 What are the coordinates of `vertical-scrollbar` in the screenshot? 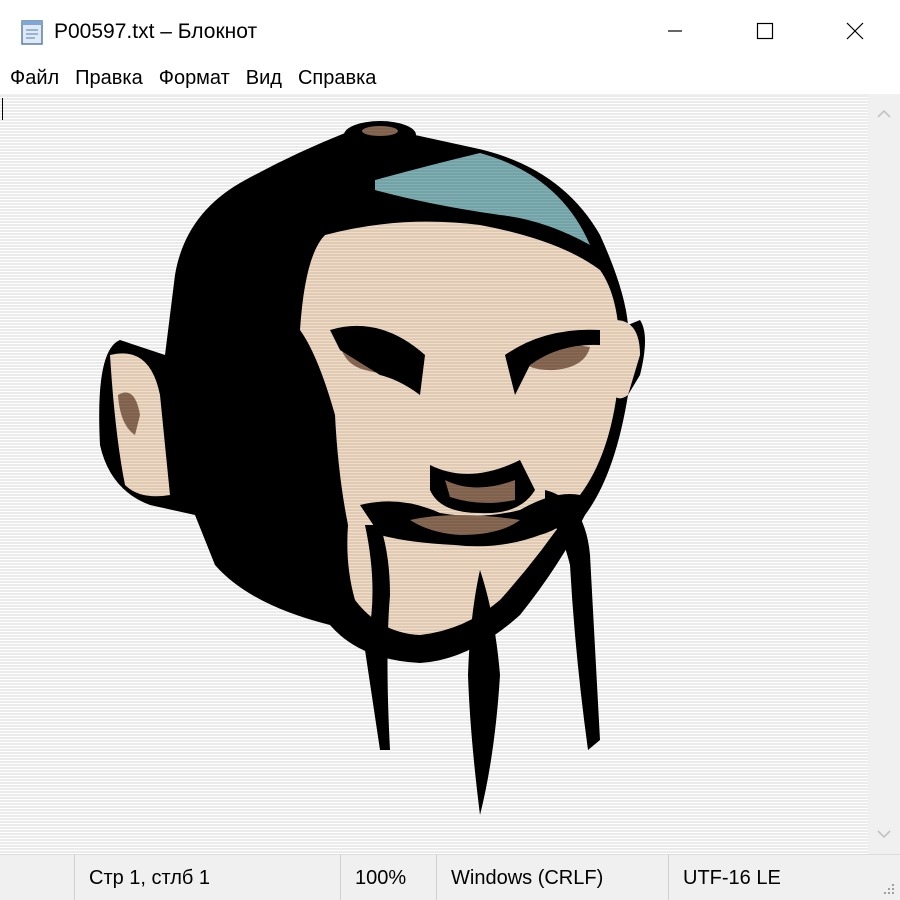 It's located at (884, 474).